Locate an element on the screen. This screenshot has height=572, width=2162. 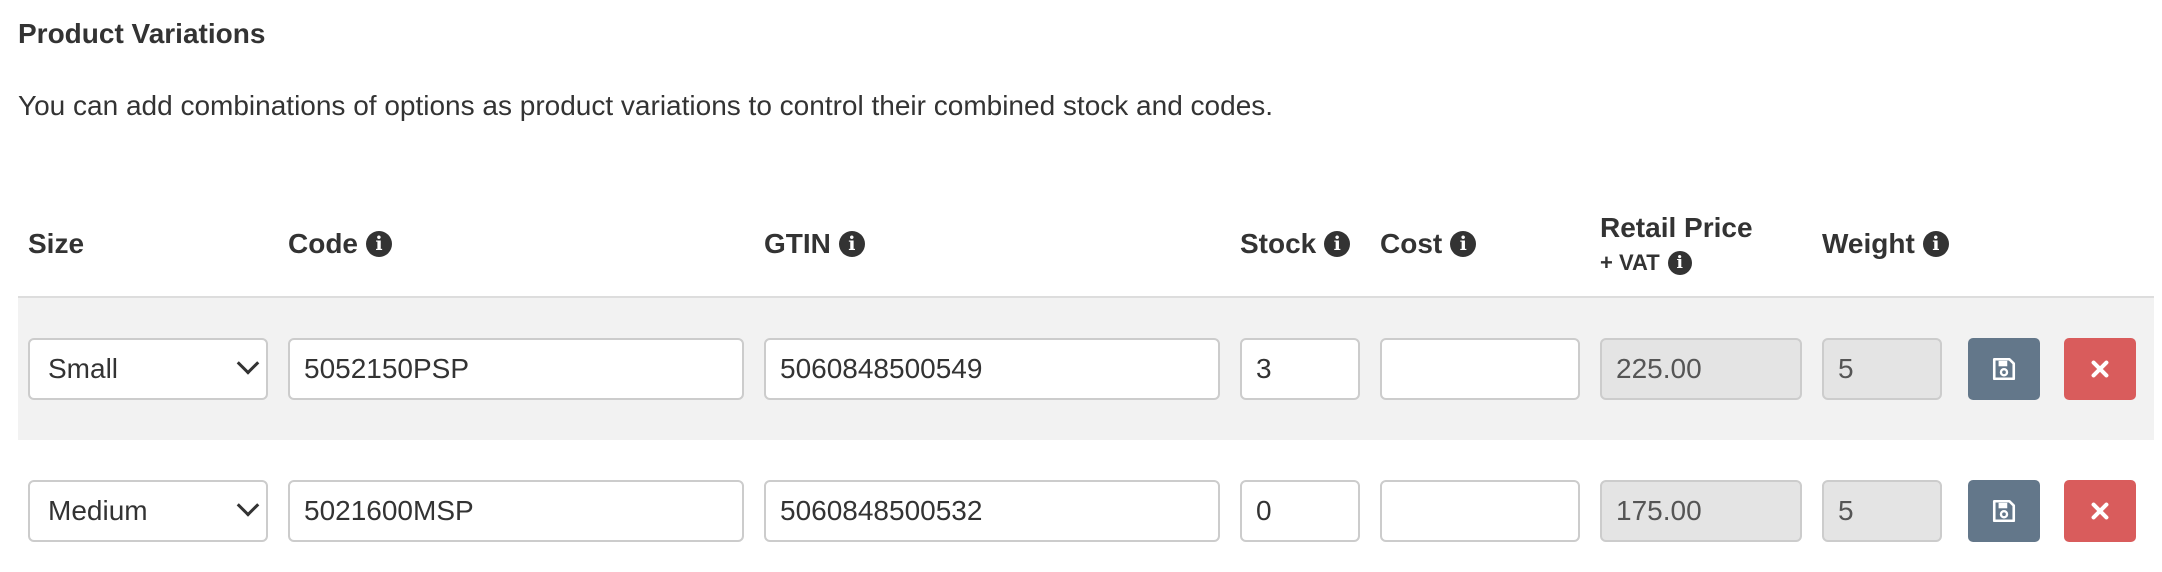
column-header-gtin: GTIN i is located at coordinates (814, 244).